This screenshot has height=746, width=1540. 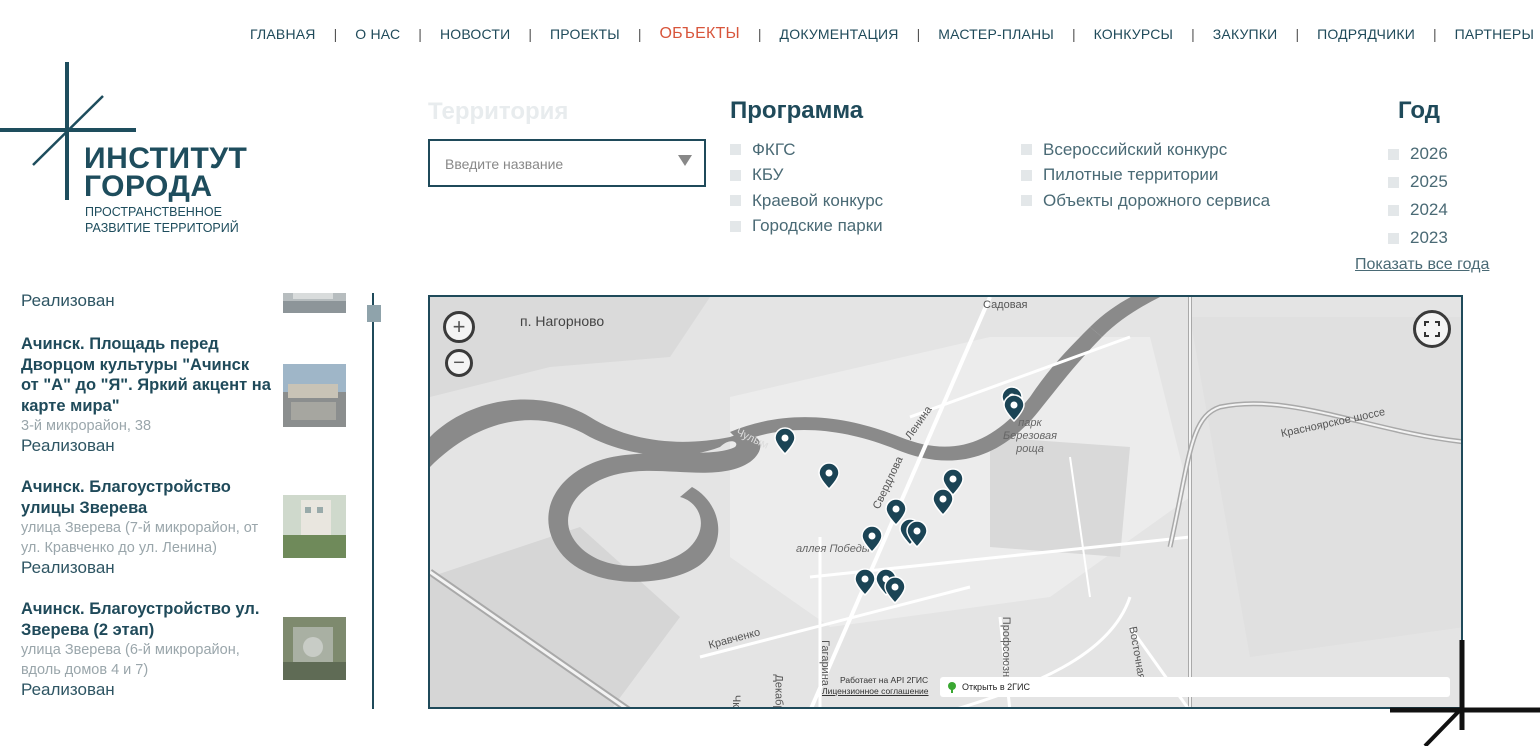 I want to click on program-option-regional: Краевой конкурс, so click(x=806, y=201).